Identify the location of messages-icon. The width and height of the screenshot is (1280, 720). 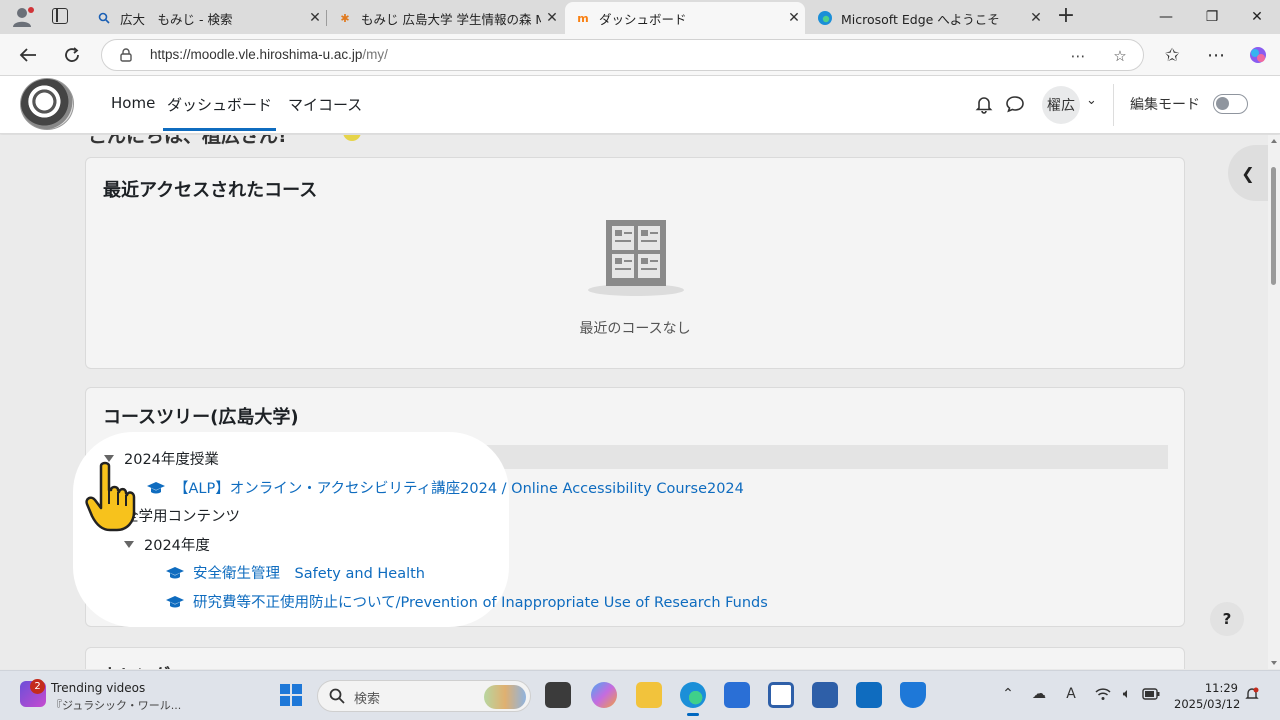
(1015, 104).